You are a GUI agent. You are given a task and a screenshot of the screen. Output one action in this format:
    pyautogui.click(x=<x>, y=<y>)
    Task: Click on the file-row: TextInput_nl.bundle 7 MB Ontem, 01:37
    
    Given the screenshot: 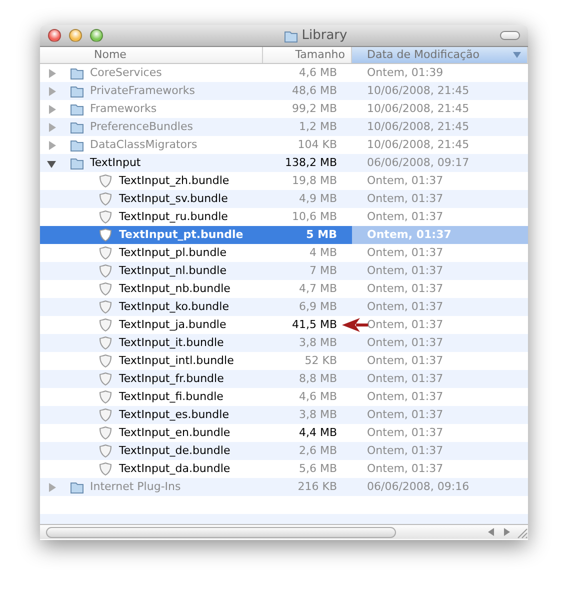 What is the action you would take?
    pyautogui.click(x=284, y=271)
    